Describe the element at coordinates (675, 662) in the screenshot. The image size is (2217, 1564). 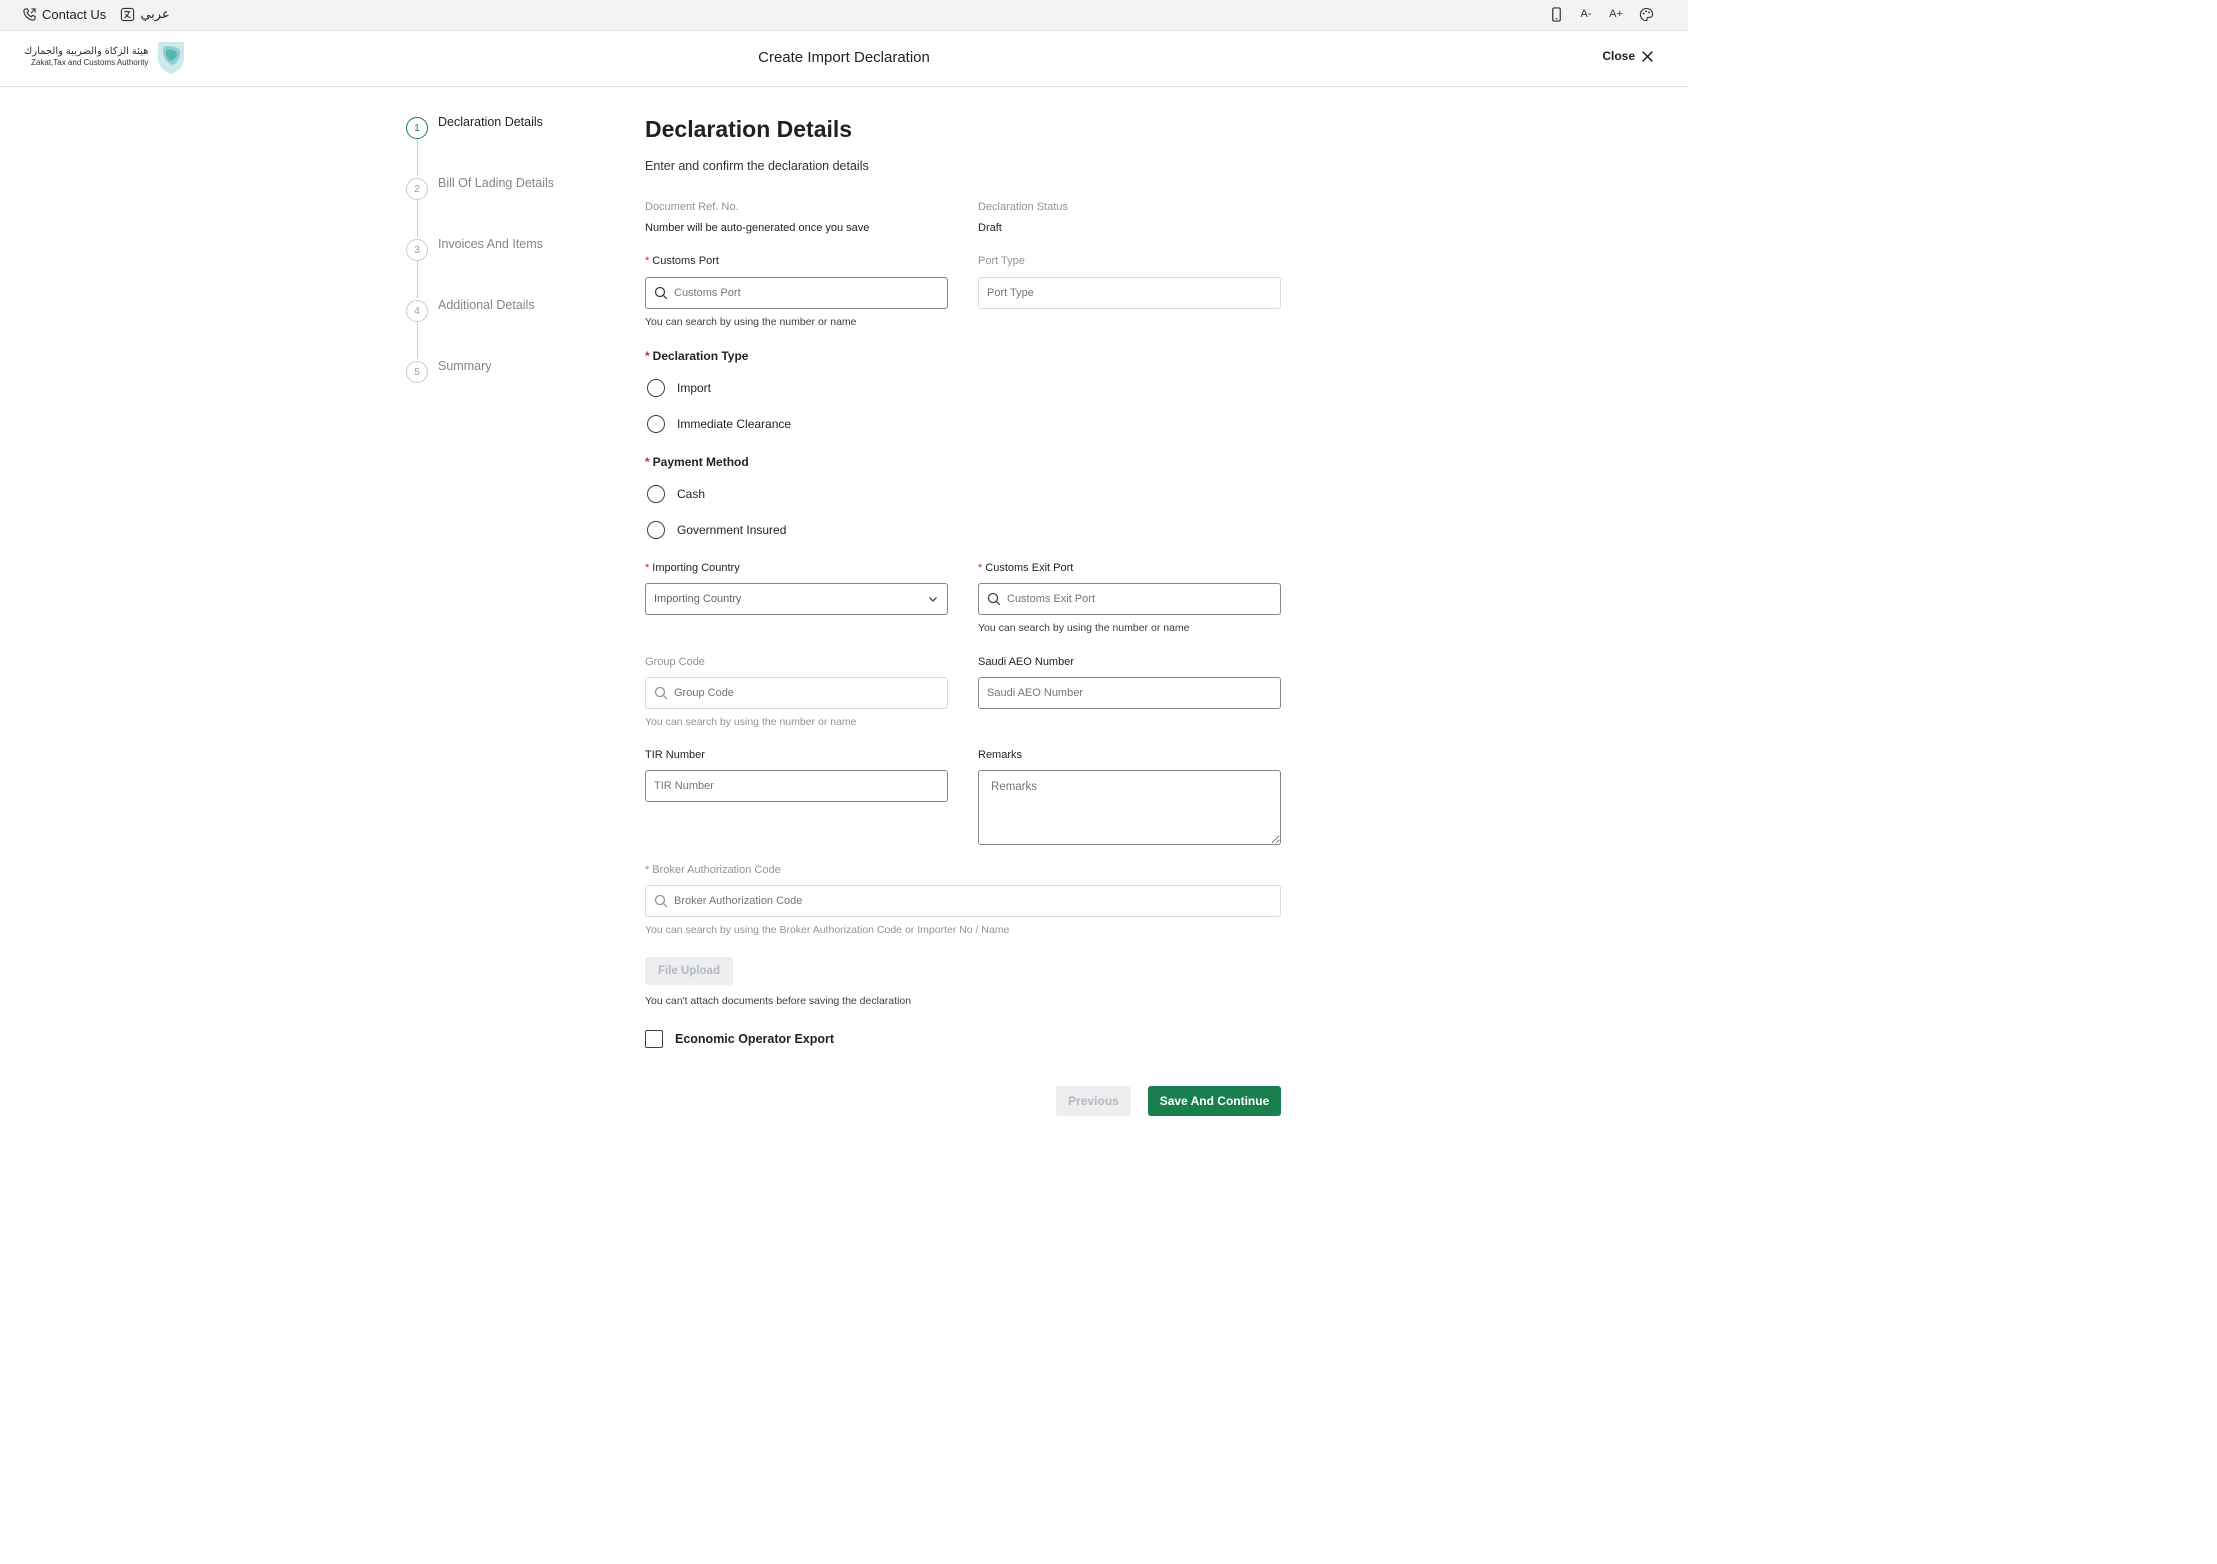
I see `group-code-label: Group Code` at that location.